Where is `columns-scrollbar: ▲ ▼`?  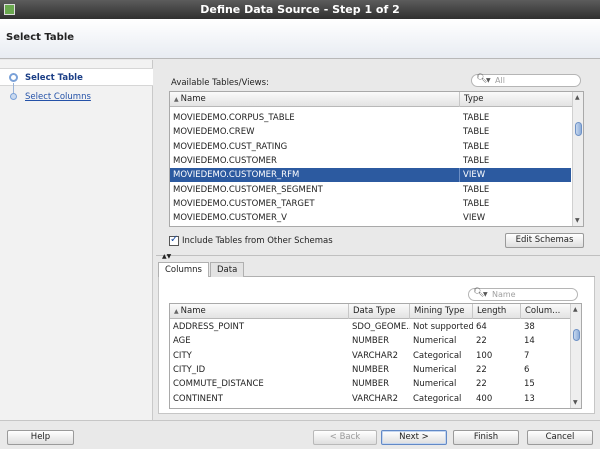 columns-scrollbar: ▲ ▼ is located at coordinates (575, 356).